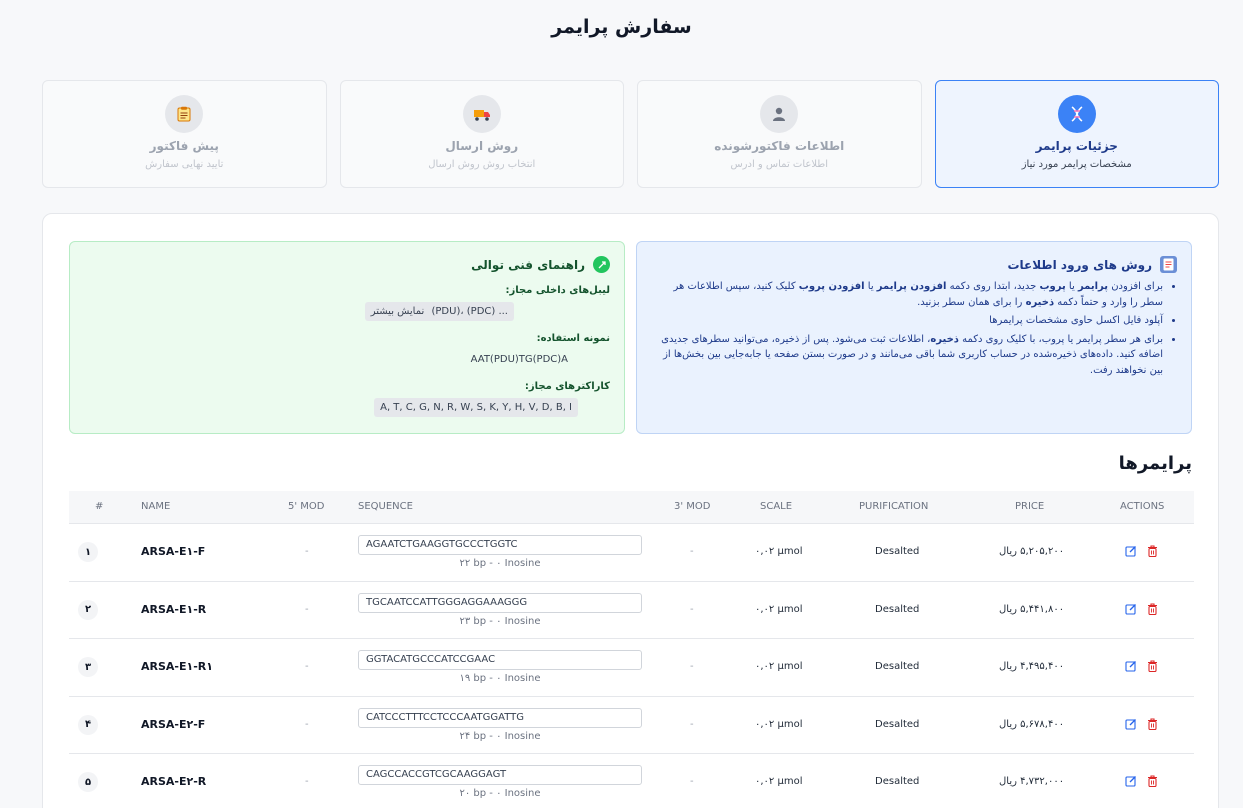 The width and height of the screenshot is (1243, 808). I want to click on step-title: اطلاعات فاکتورشونده, so click(779, 146).